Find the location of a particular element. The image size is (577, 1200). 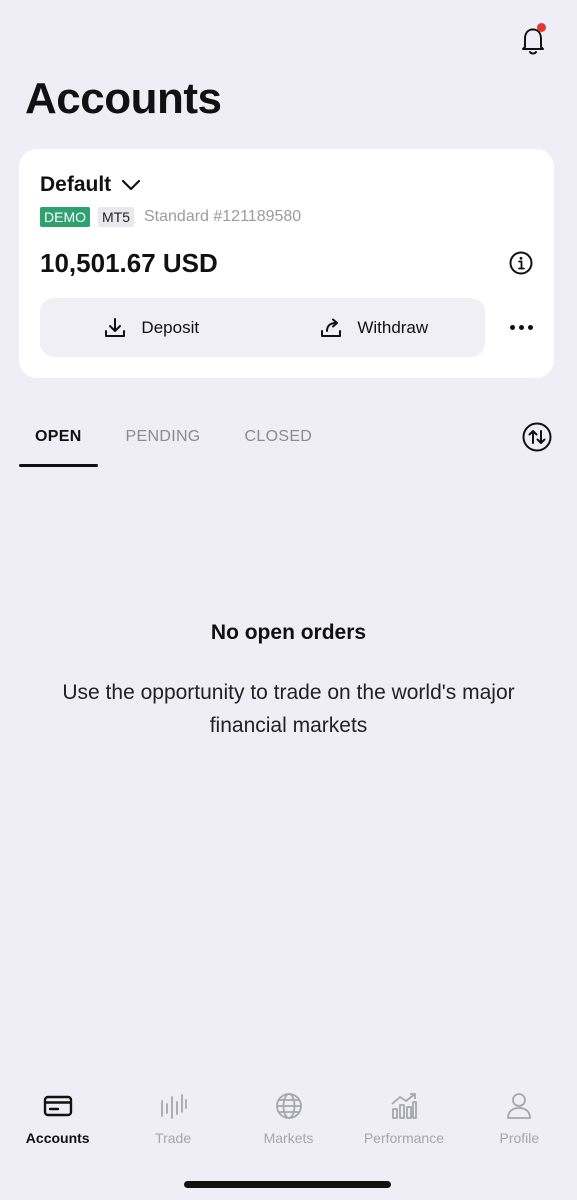

nav-markets-label: Markets is located at coordinates (288, 1138).